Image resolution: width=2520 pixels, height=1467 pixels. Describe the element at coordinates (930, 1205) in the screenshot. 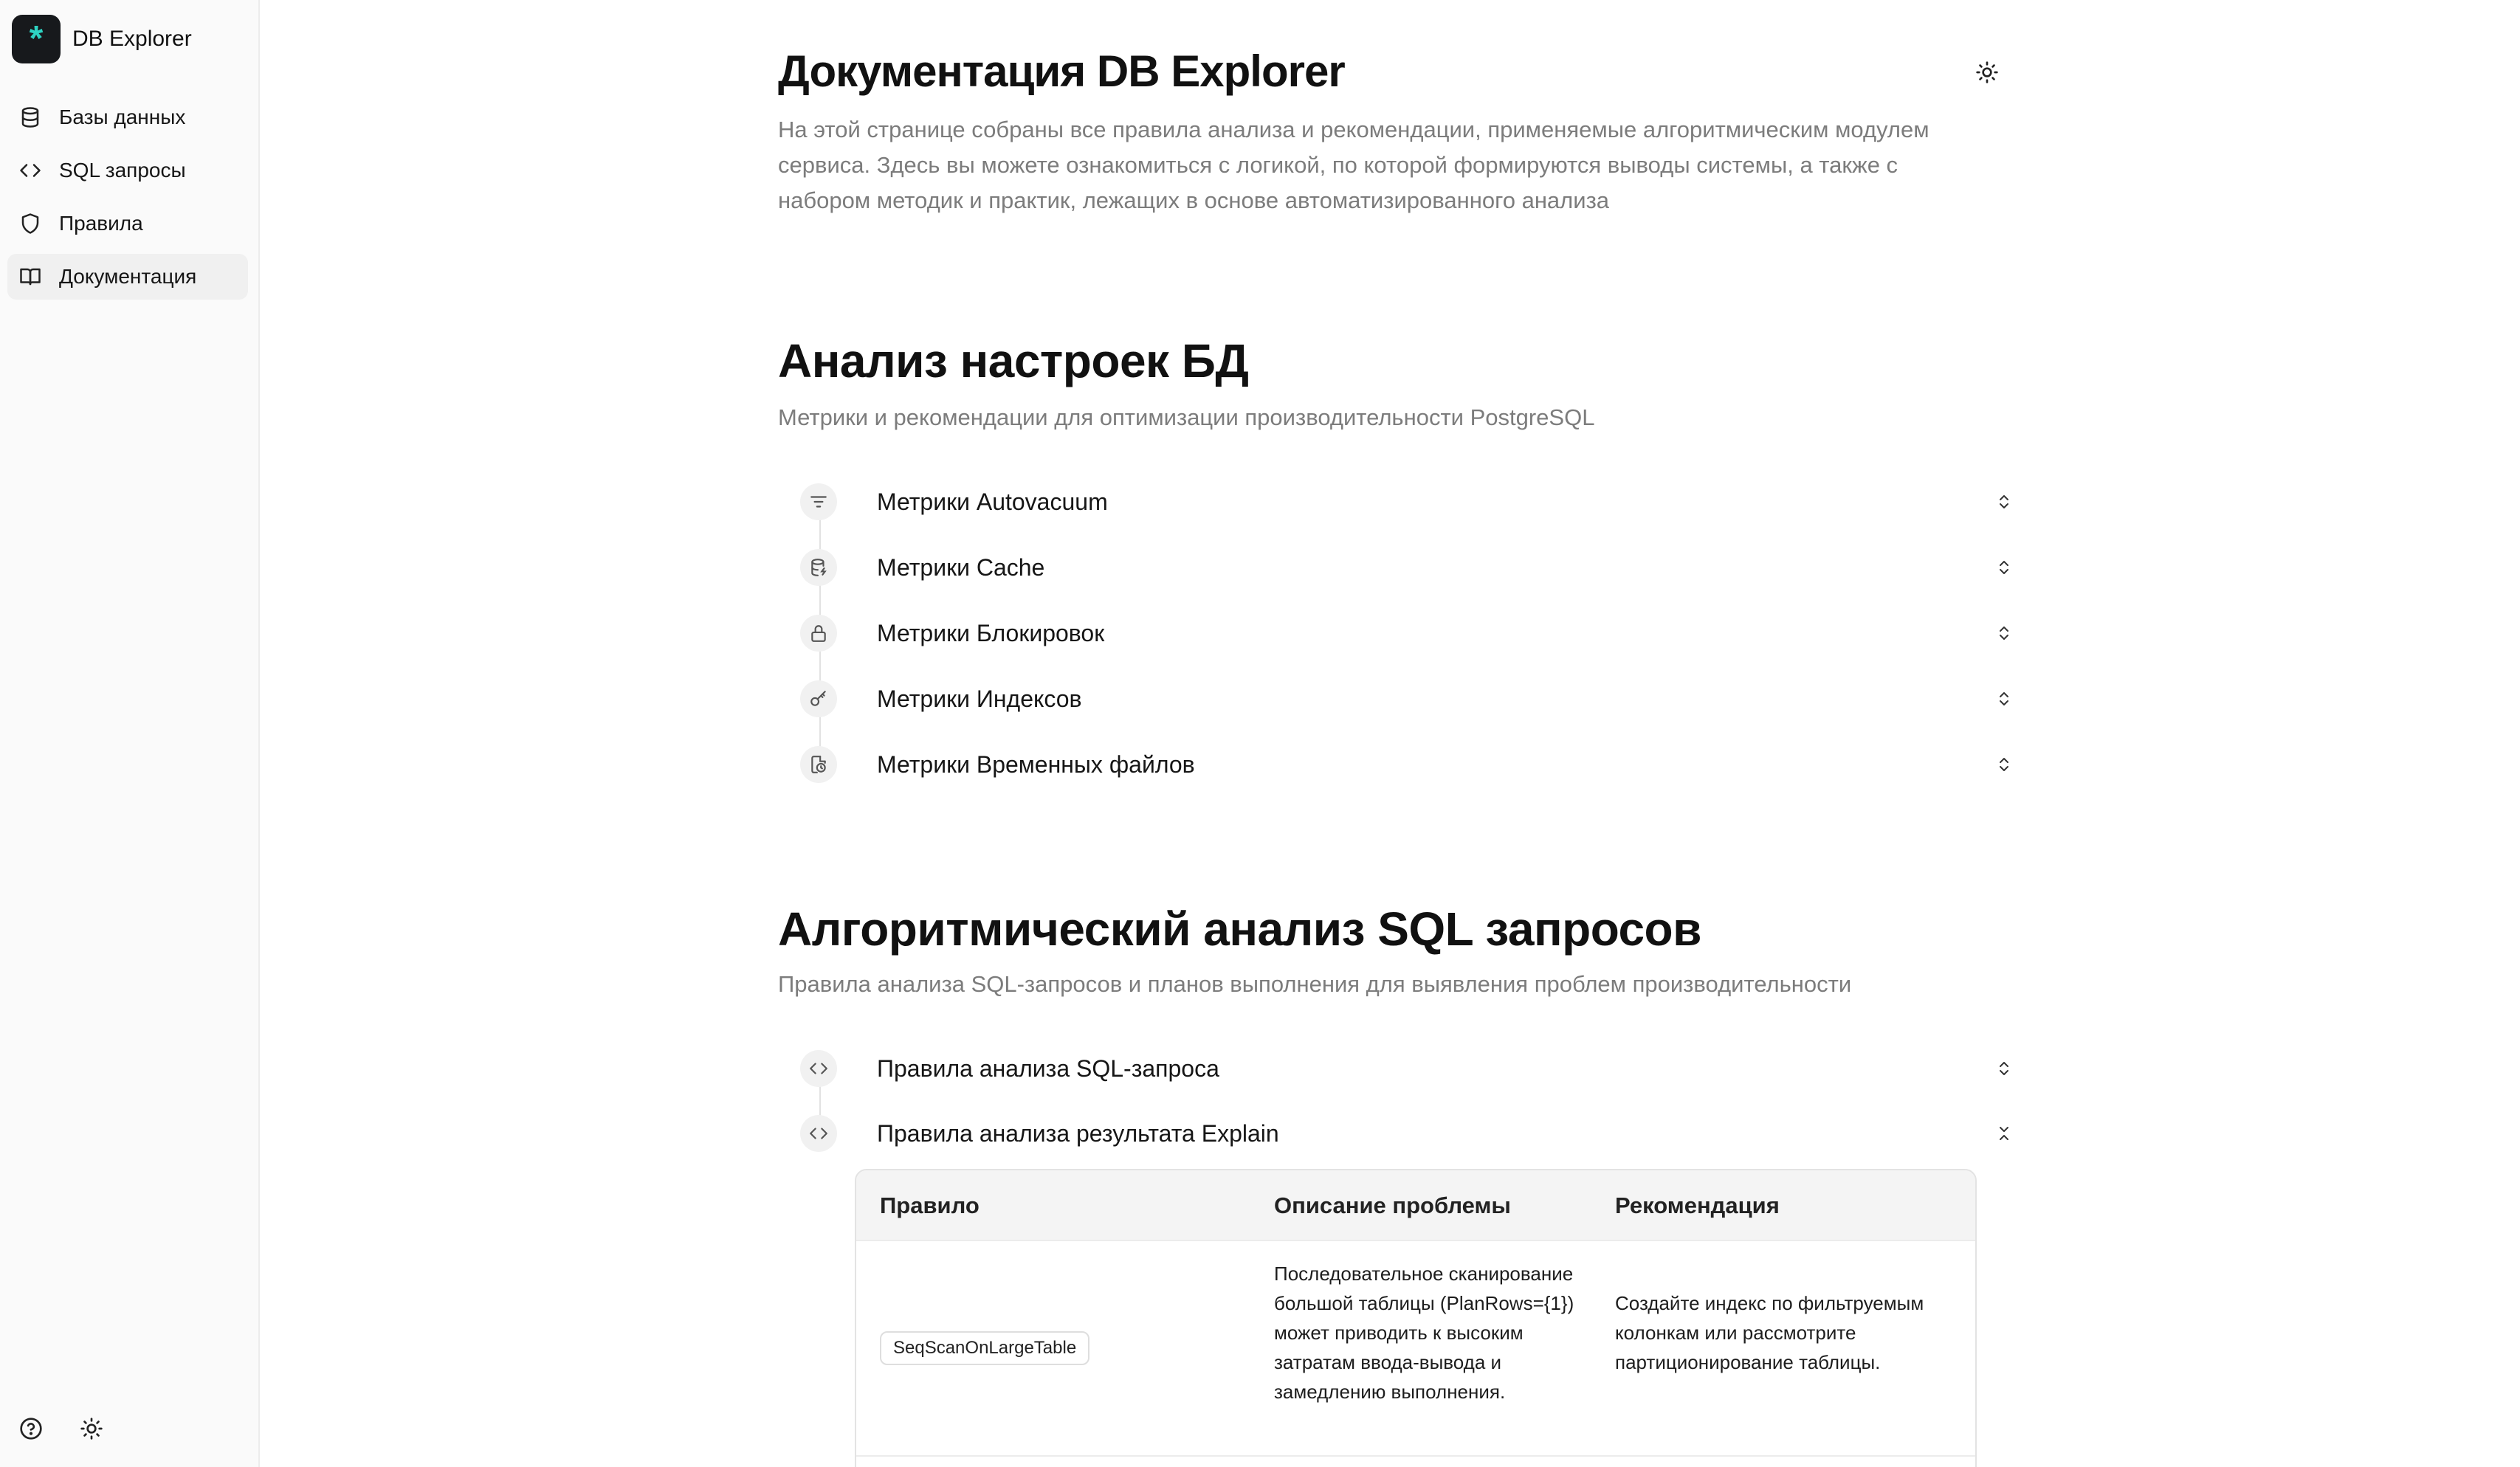

I see `column-header-rule: Правило` at that location.